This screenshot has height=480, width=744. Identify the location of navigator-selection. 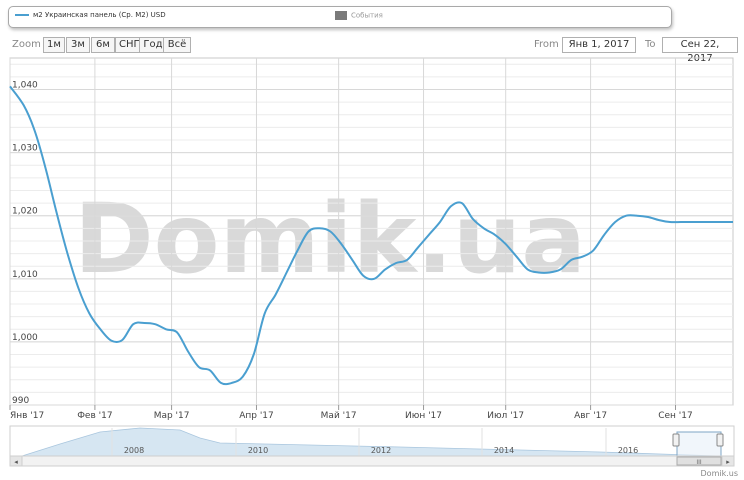
(699, 444).